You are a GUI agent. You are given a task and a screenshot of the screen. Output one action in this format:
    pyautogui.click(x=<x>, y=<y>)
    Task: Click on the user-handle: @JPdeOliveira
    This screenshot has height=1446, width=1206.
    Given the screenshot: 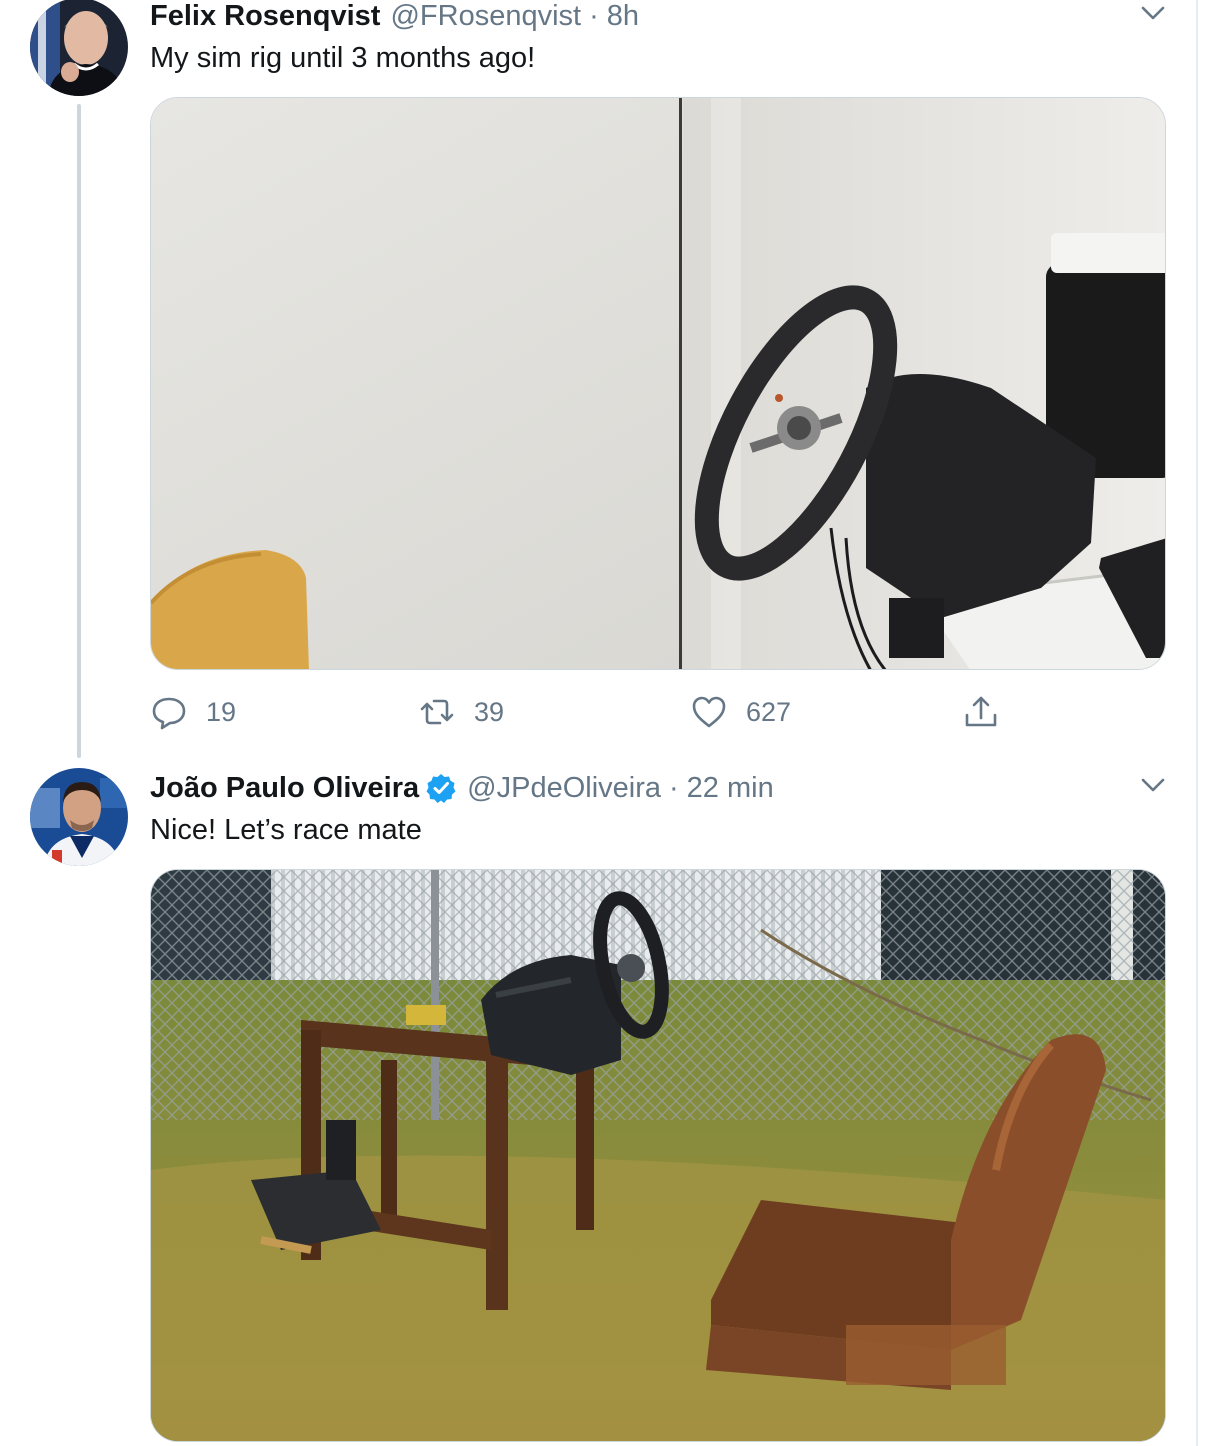 What is the action you would take?
    pyautogui.click(x=564, y=788)
    